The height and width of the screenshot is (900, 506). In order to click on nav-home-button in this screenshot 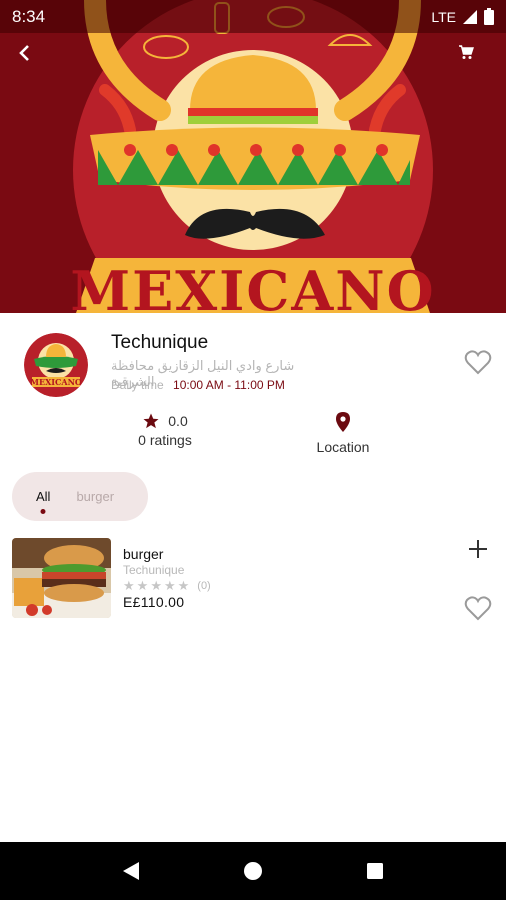, I will do `click(253, 871)`.